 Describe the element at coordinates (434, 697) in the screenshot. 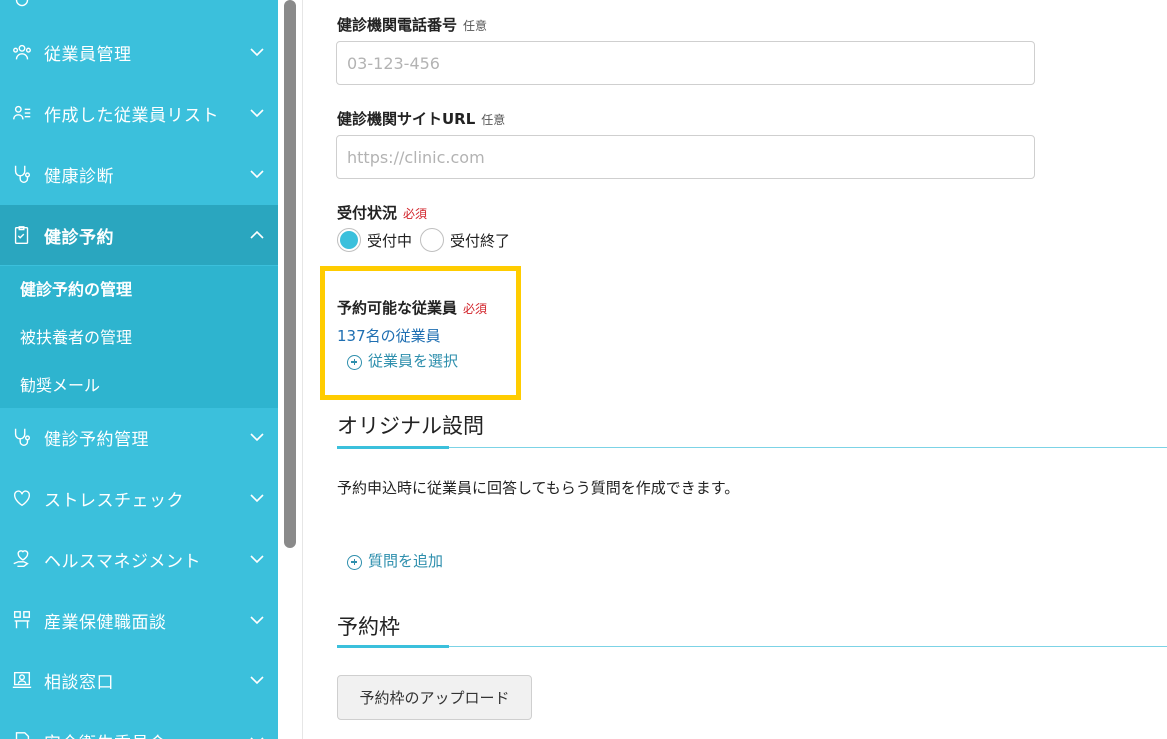

I see `upload-slots-button: 予約枠のアップロード` at that location.